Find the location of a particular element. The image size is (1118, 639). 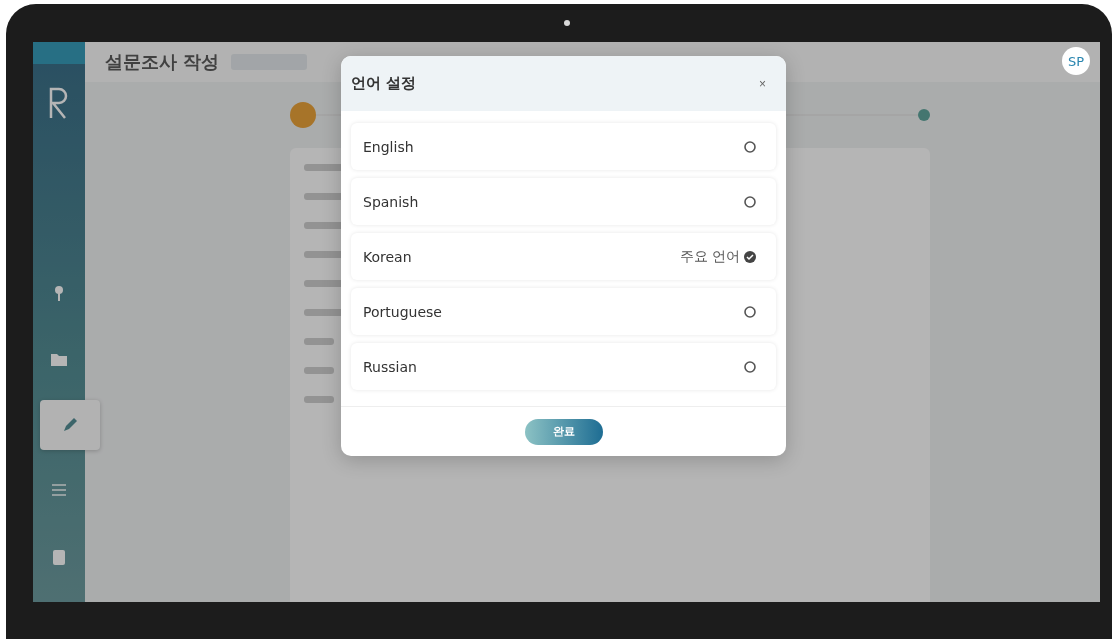

language-option: Portuguese is located at coordinates (563, 311).